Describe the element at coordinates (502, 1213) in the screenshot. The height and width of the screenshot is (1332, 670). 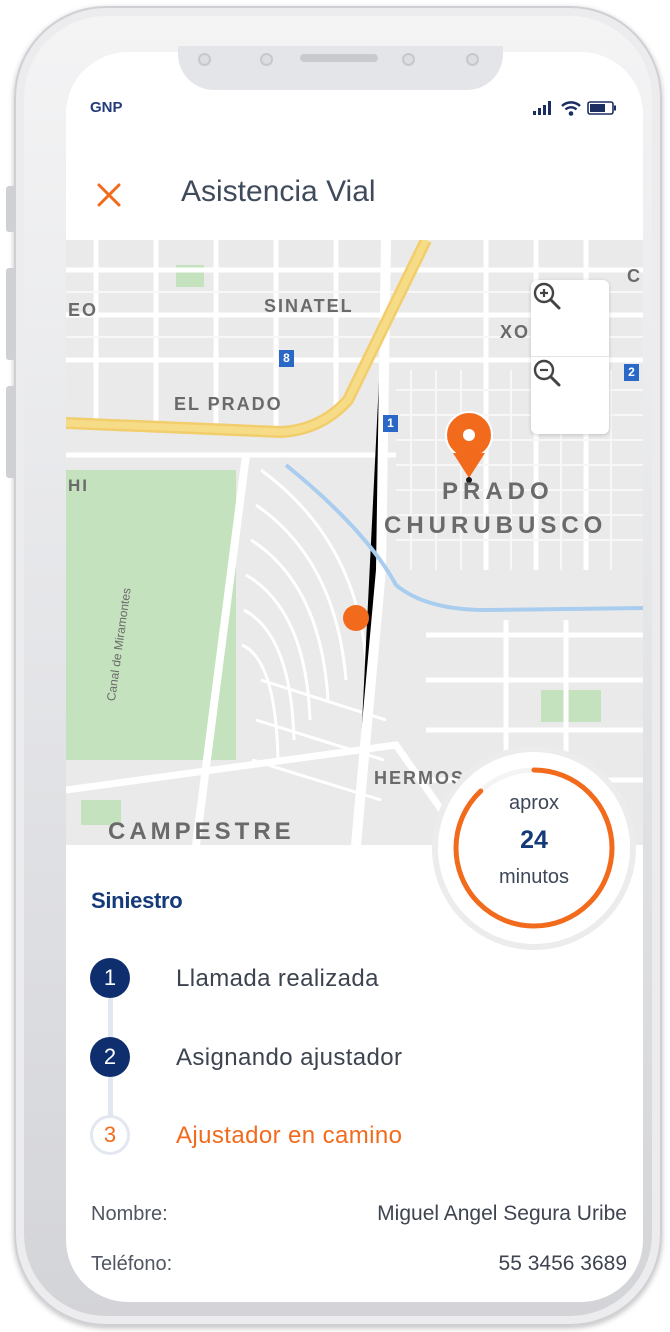
I see `name-value: Miguel Angel Segura Uribe` at that location.